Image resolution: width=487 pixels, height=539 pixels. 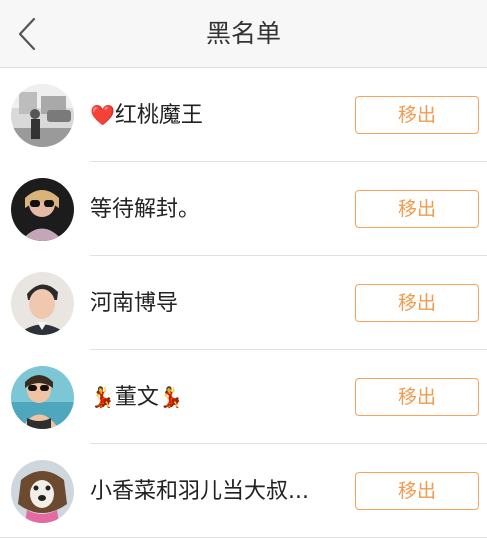 What do you see at coordinates (137, 397) in the screenshot?
I see `user-name: 💃董文💃` at bounding box center [137, 397].